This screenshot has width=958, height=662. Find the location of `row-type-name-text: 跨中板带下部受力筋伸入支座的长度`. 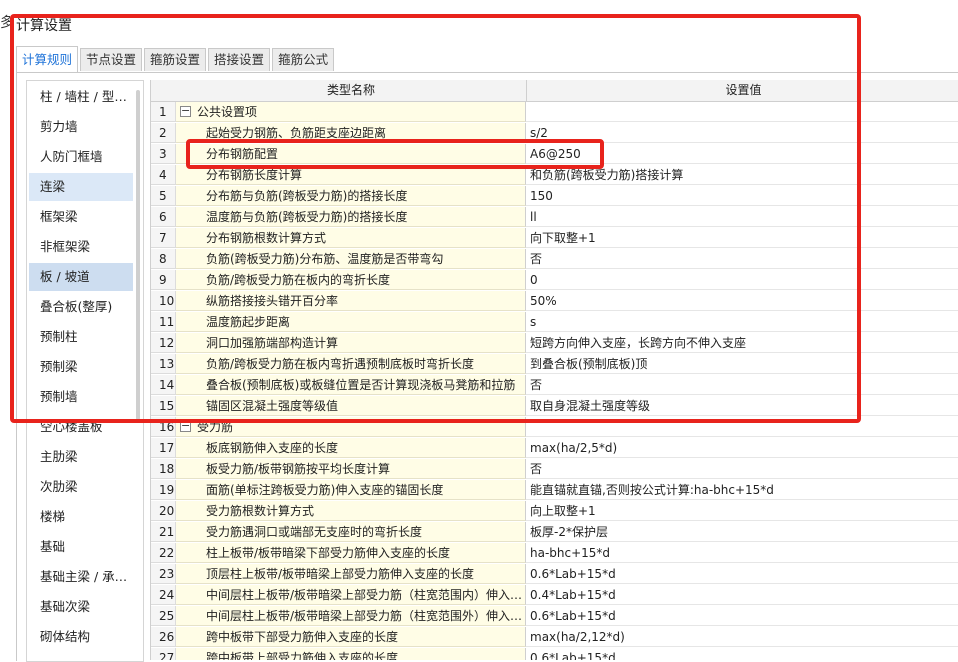

row-type-name-text: 跨中板带下部受力筋伸入支座的长度 is located at coordinates (302, 637).